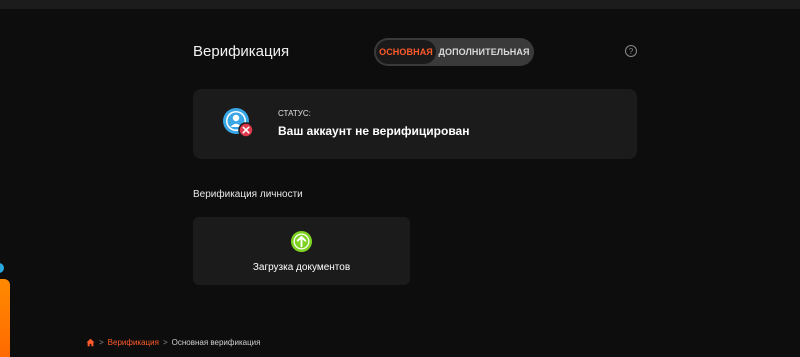 The height and width of the screenshot is (357, 800). I want to click on identity-section-title: Верификация личности, so click(248, 194).